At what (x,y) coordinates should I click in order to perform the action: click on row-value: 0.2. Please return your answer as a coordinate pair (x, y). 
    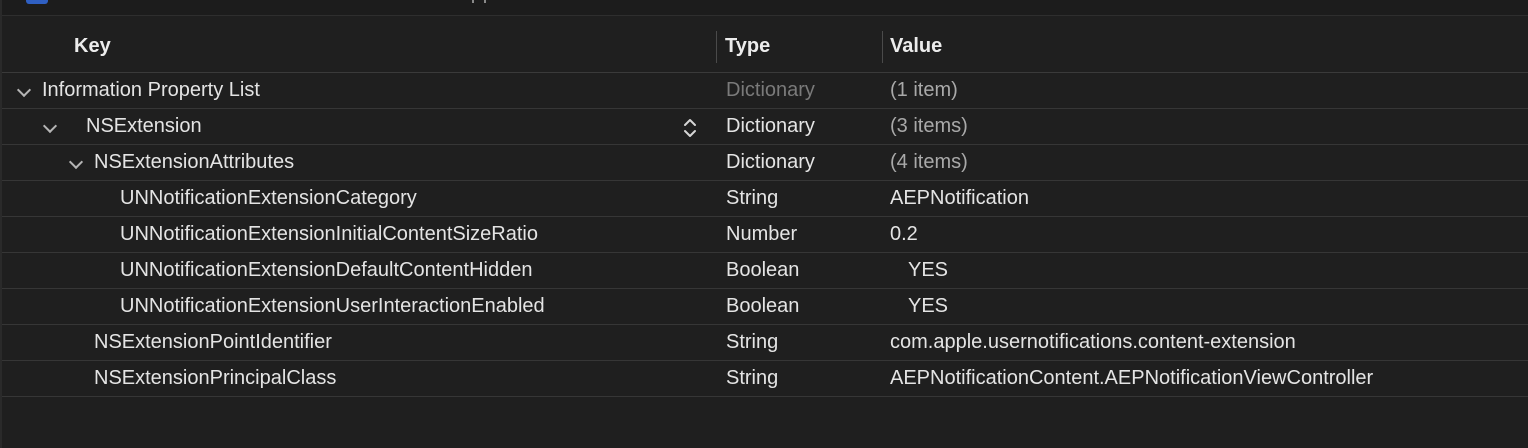
    Looking at the image, I should click on (904, 234).